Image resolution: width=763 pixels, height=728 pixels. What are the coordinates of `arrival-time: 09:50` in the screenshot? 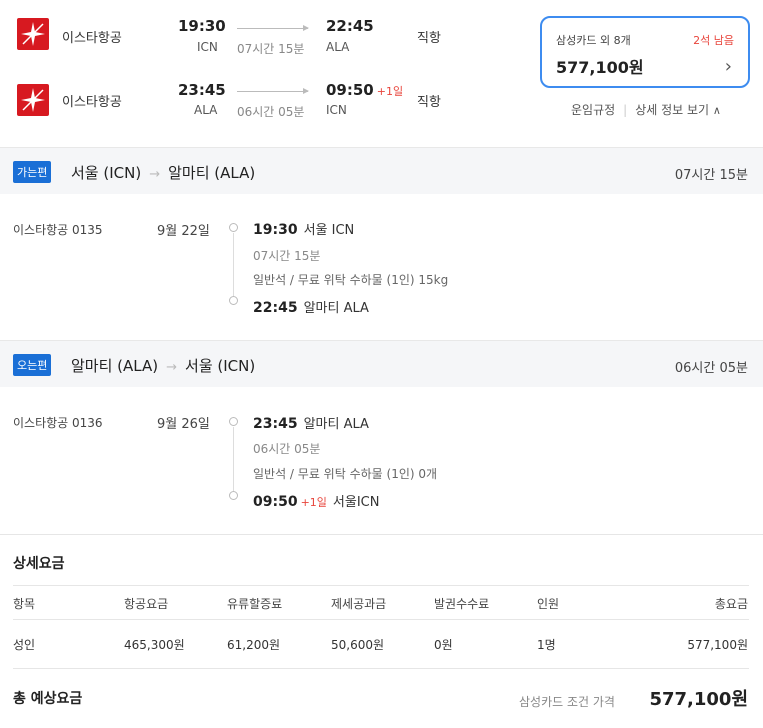 It's located at (275, 502).